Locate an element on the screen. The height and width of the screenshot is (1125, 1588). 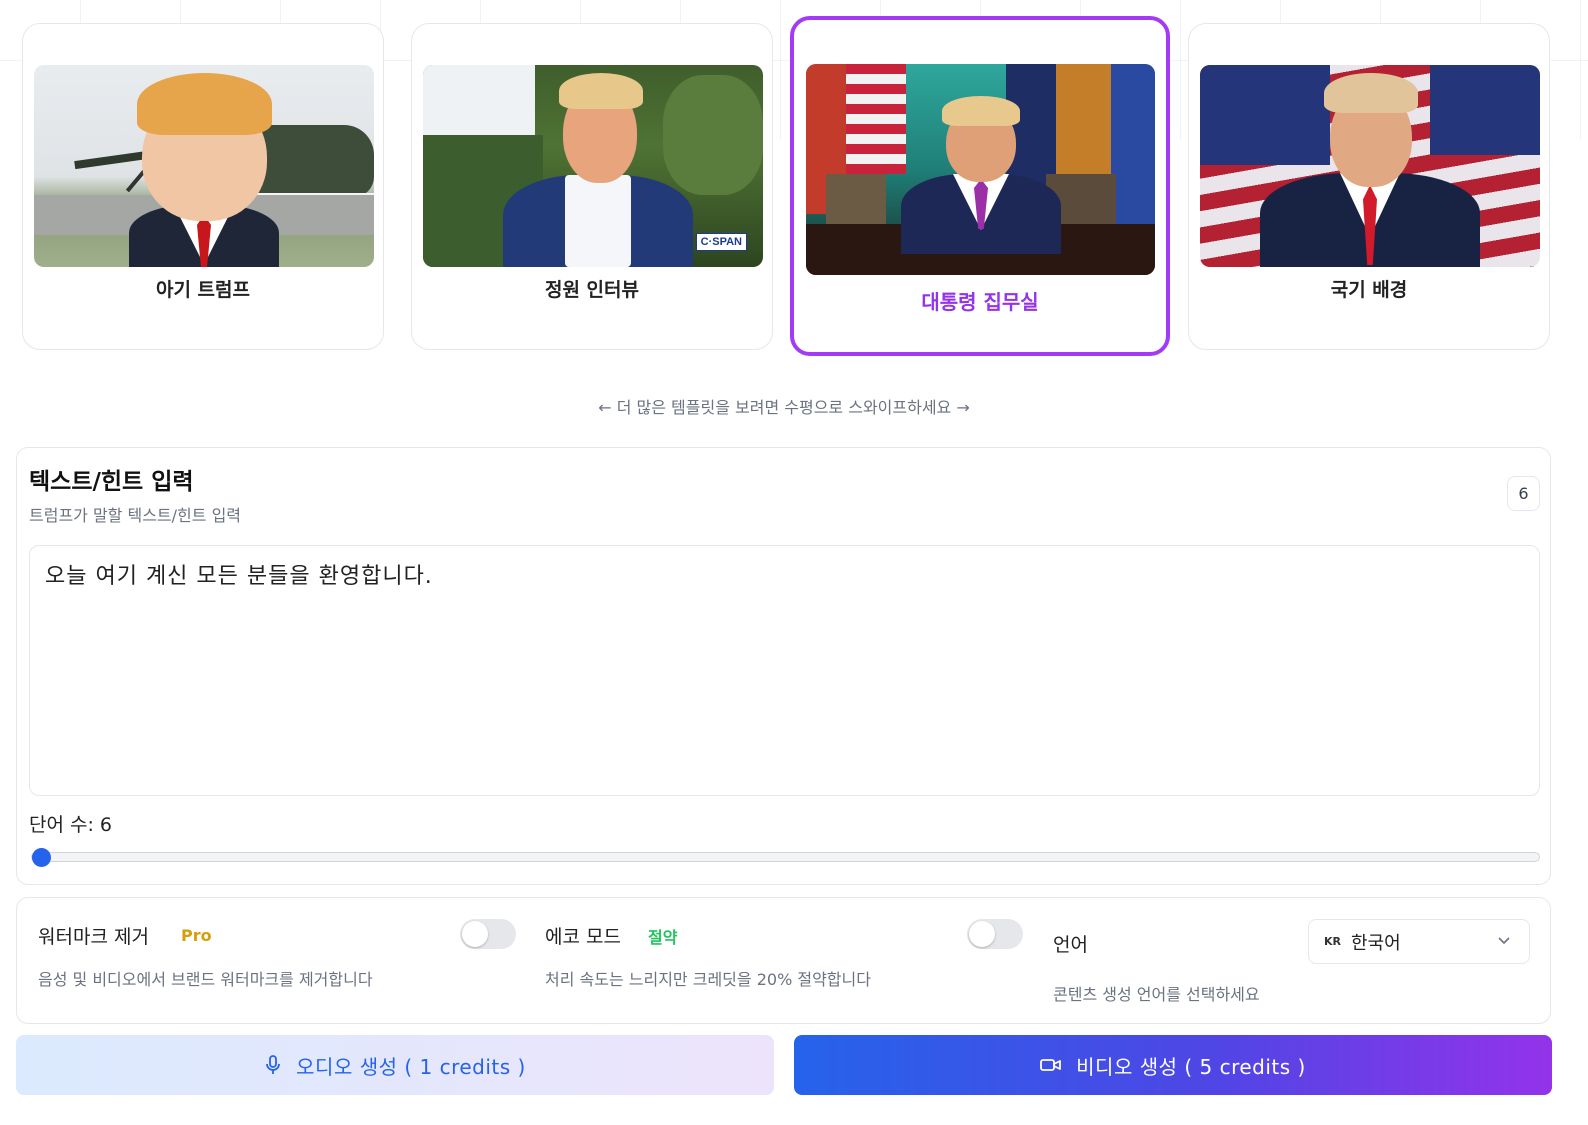
generate-video-button: 비디오 생성 ( 5 credits ) is located at coordinates (1173, 1065).